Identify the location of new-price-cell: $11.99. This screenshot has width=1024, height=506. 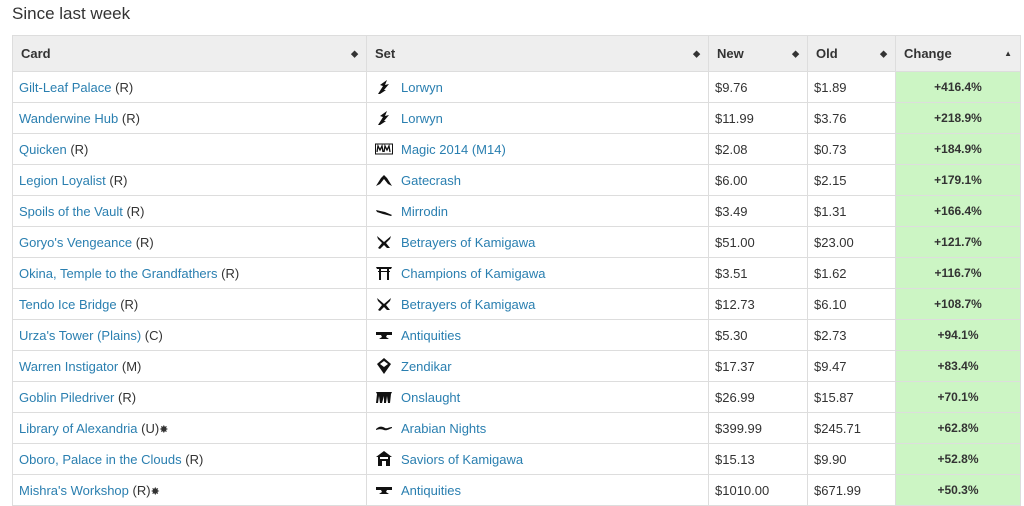
(758, 118).